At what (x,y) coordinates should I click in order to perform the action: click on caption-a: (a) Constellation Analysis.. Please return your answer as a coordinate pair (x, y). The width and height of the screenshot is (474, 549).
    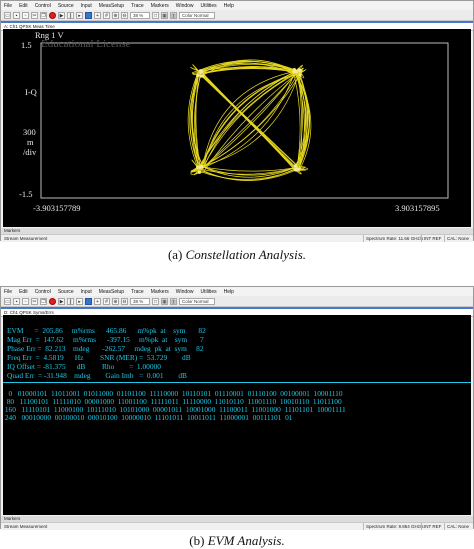
    Looking at the image, I should click on (237, 255).